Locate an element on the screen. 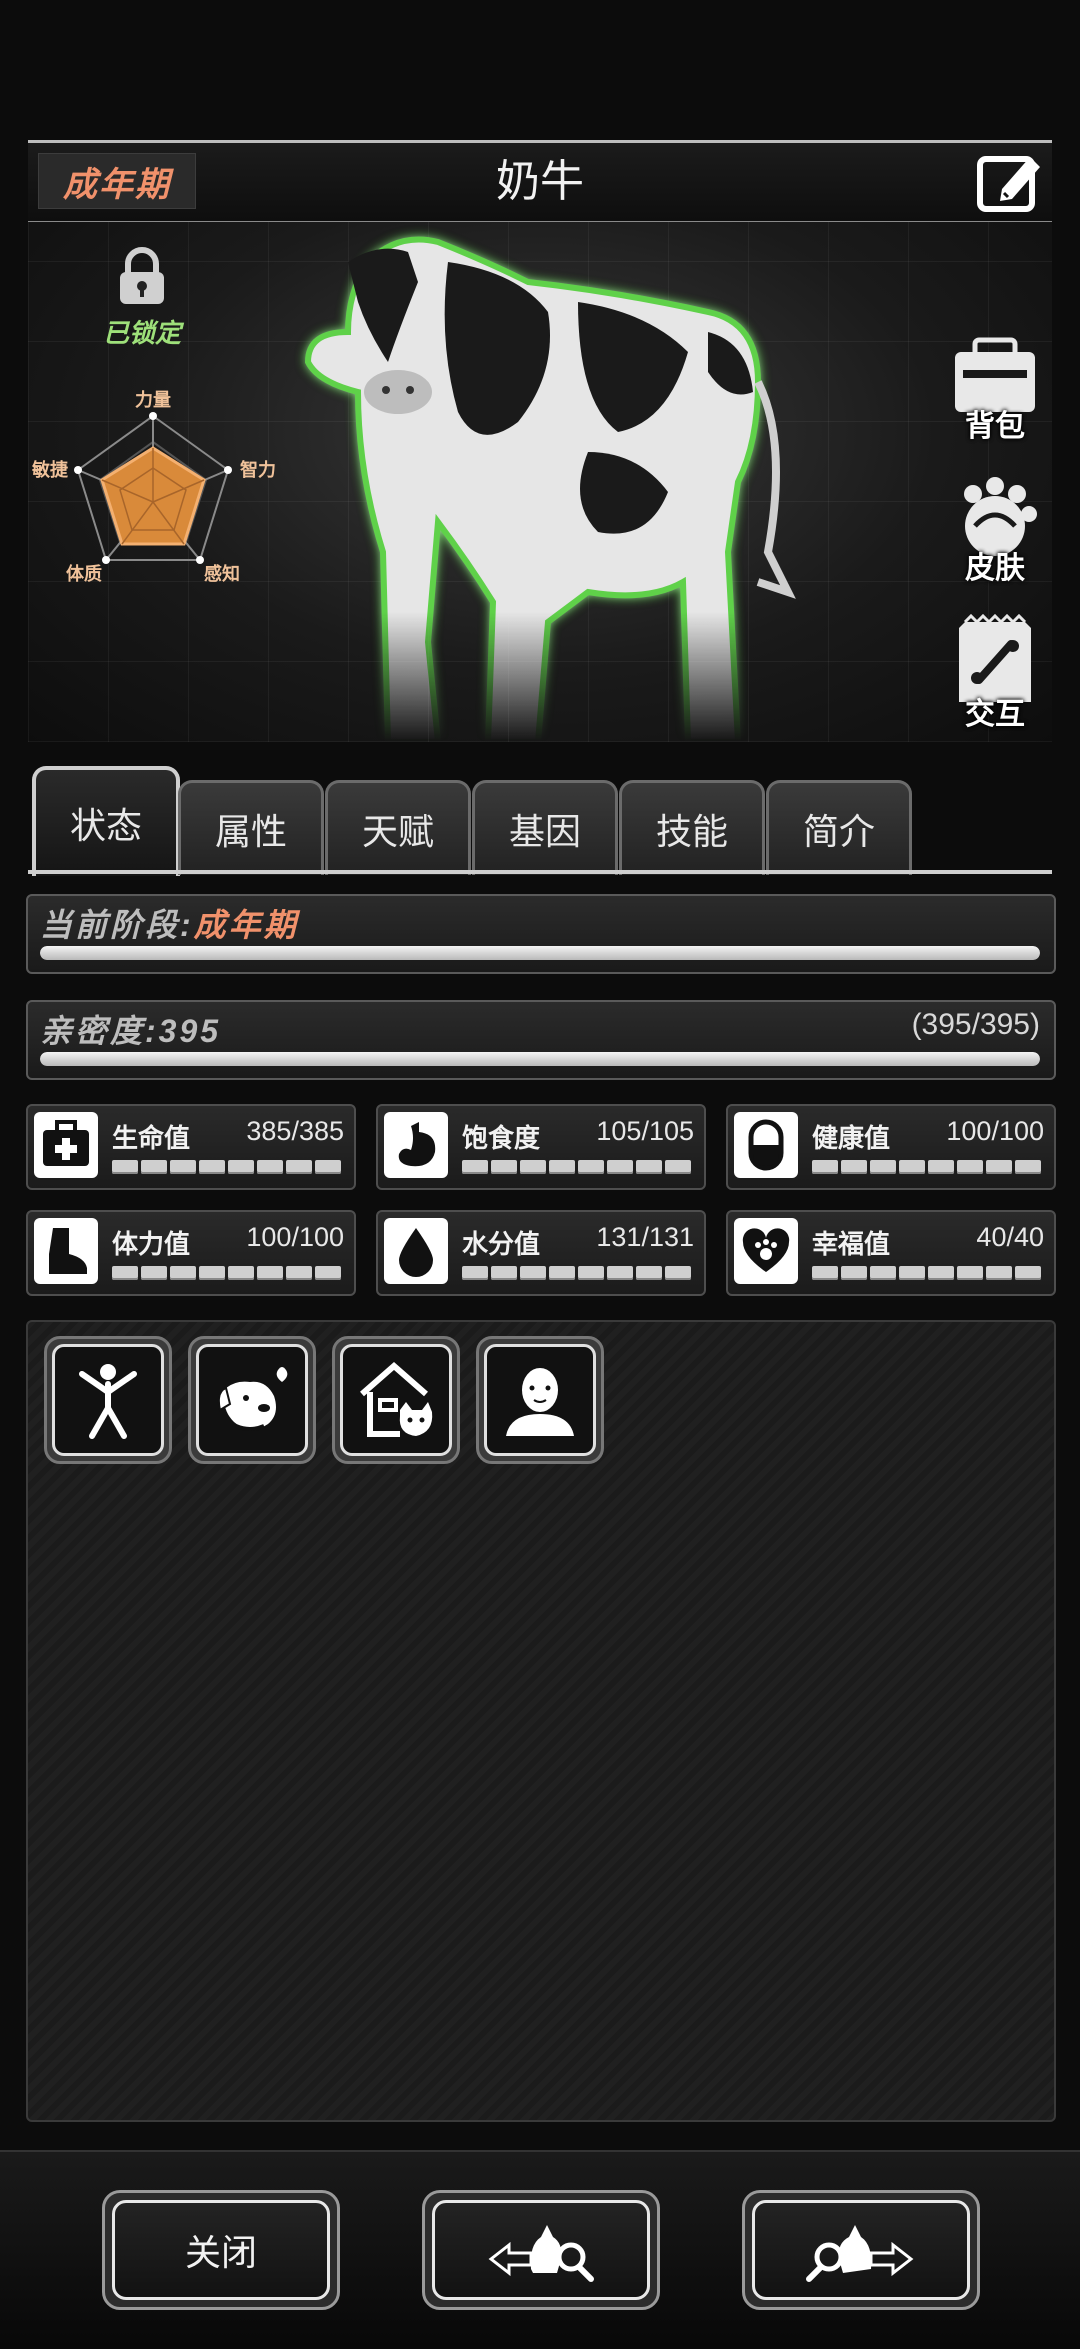 The width and height of the screenshot is (1080, 2349). action-character-button is located at coordinates (540, 1400).